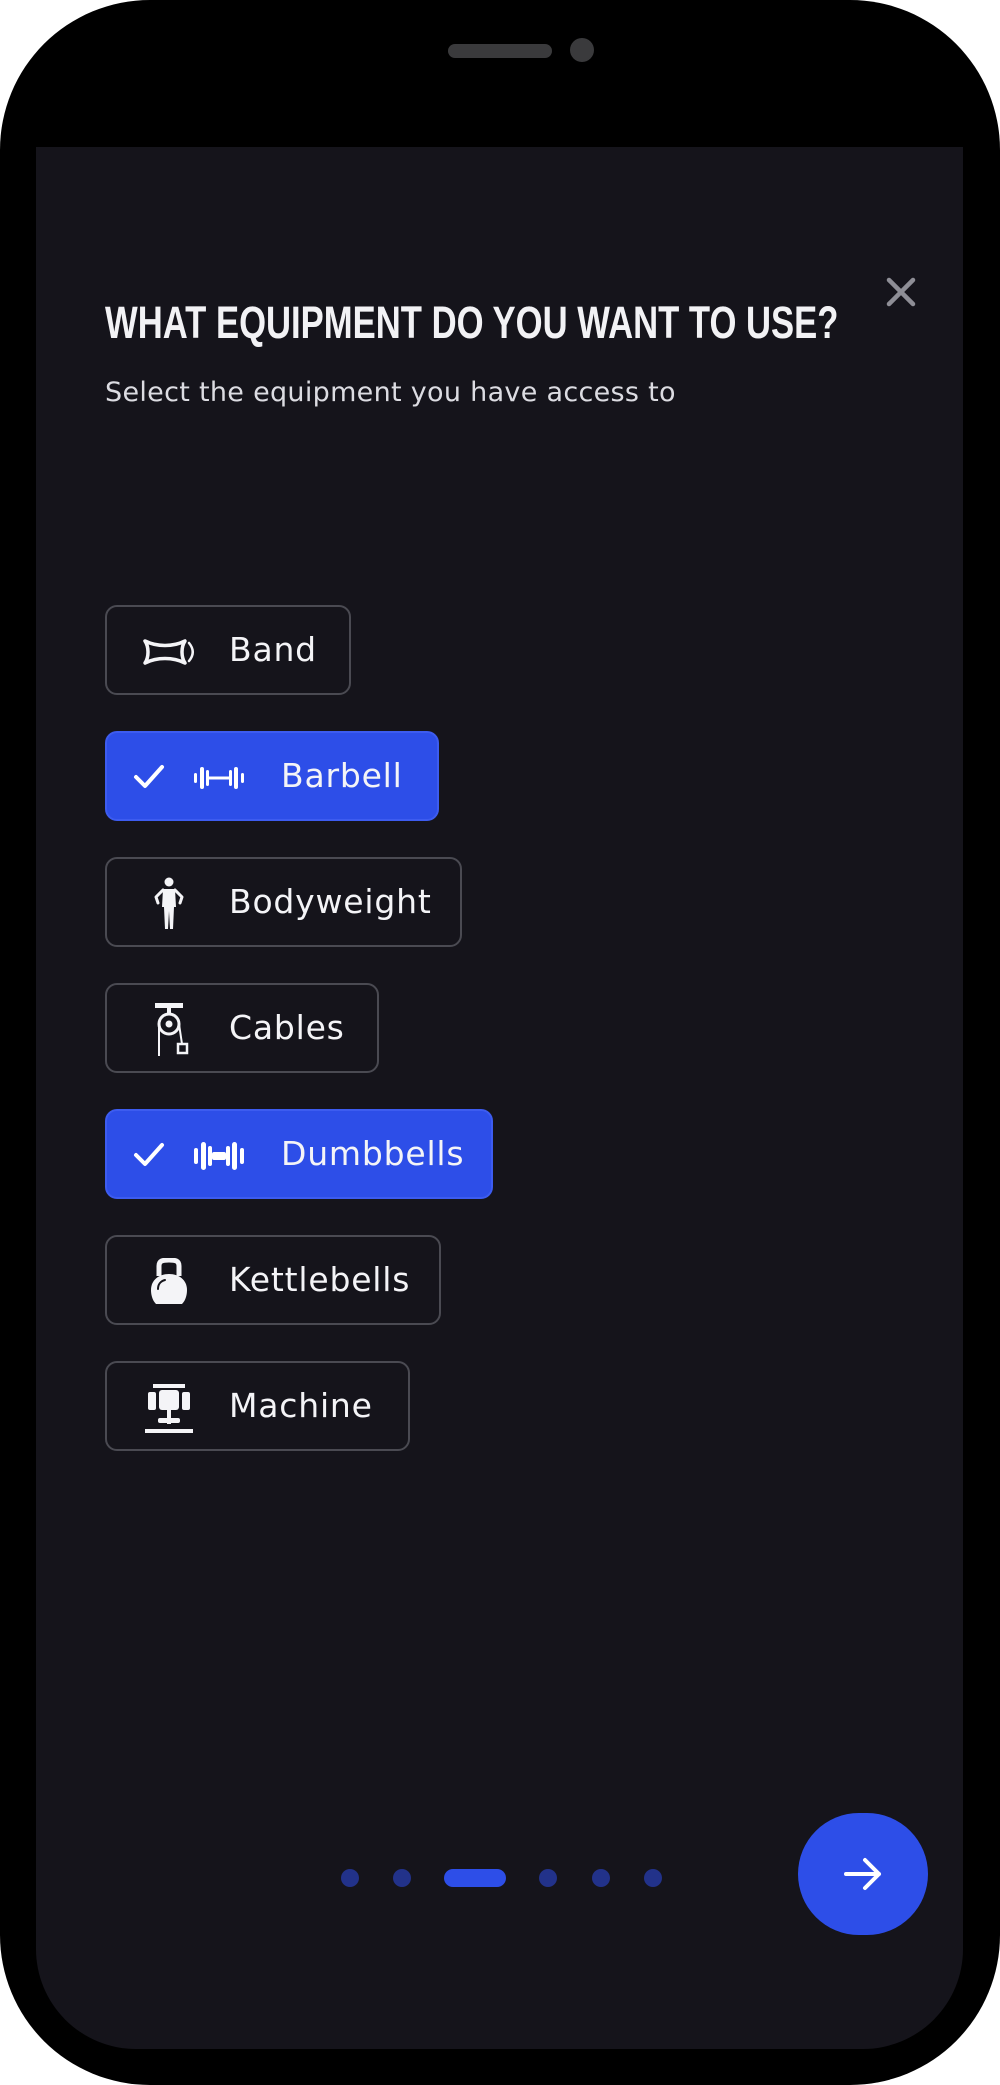  What do you see at coordinates (320, 1279) in the screenshot?
I see `equipment-label-kettlebells: Kettlebells` at bounding box center [320, 1279].